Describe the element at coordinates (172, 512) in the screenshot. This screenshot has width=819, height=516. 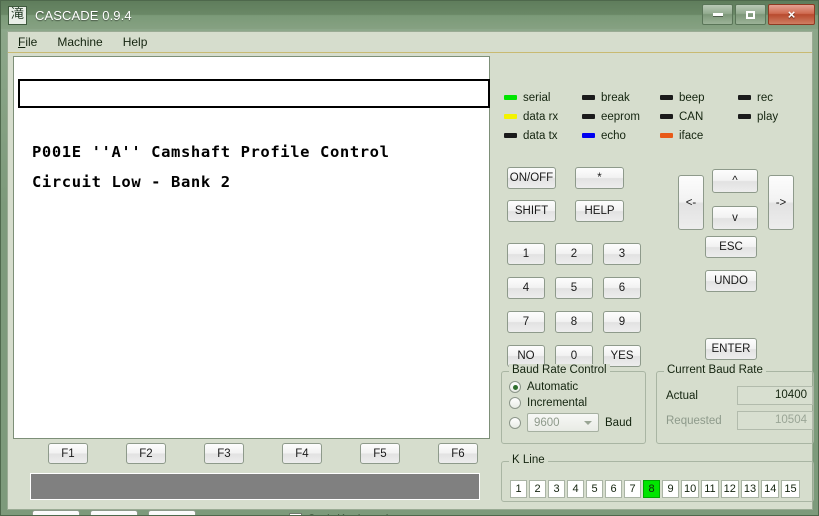
I see `stop-button: STOP` at that location.